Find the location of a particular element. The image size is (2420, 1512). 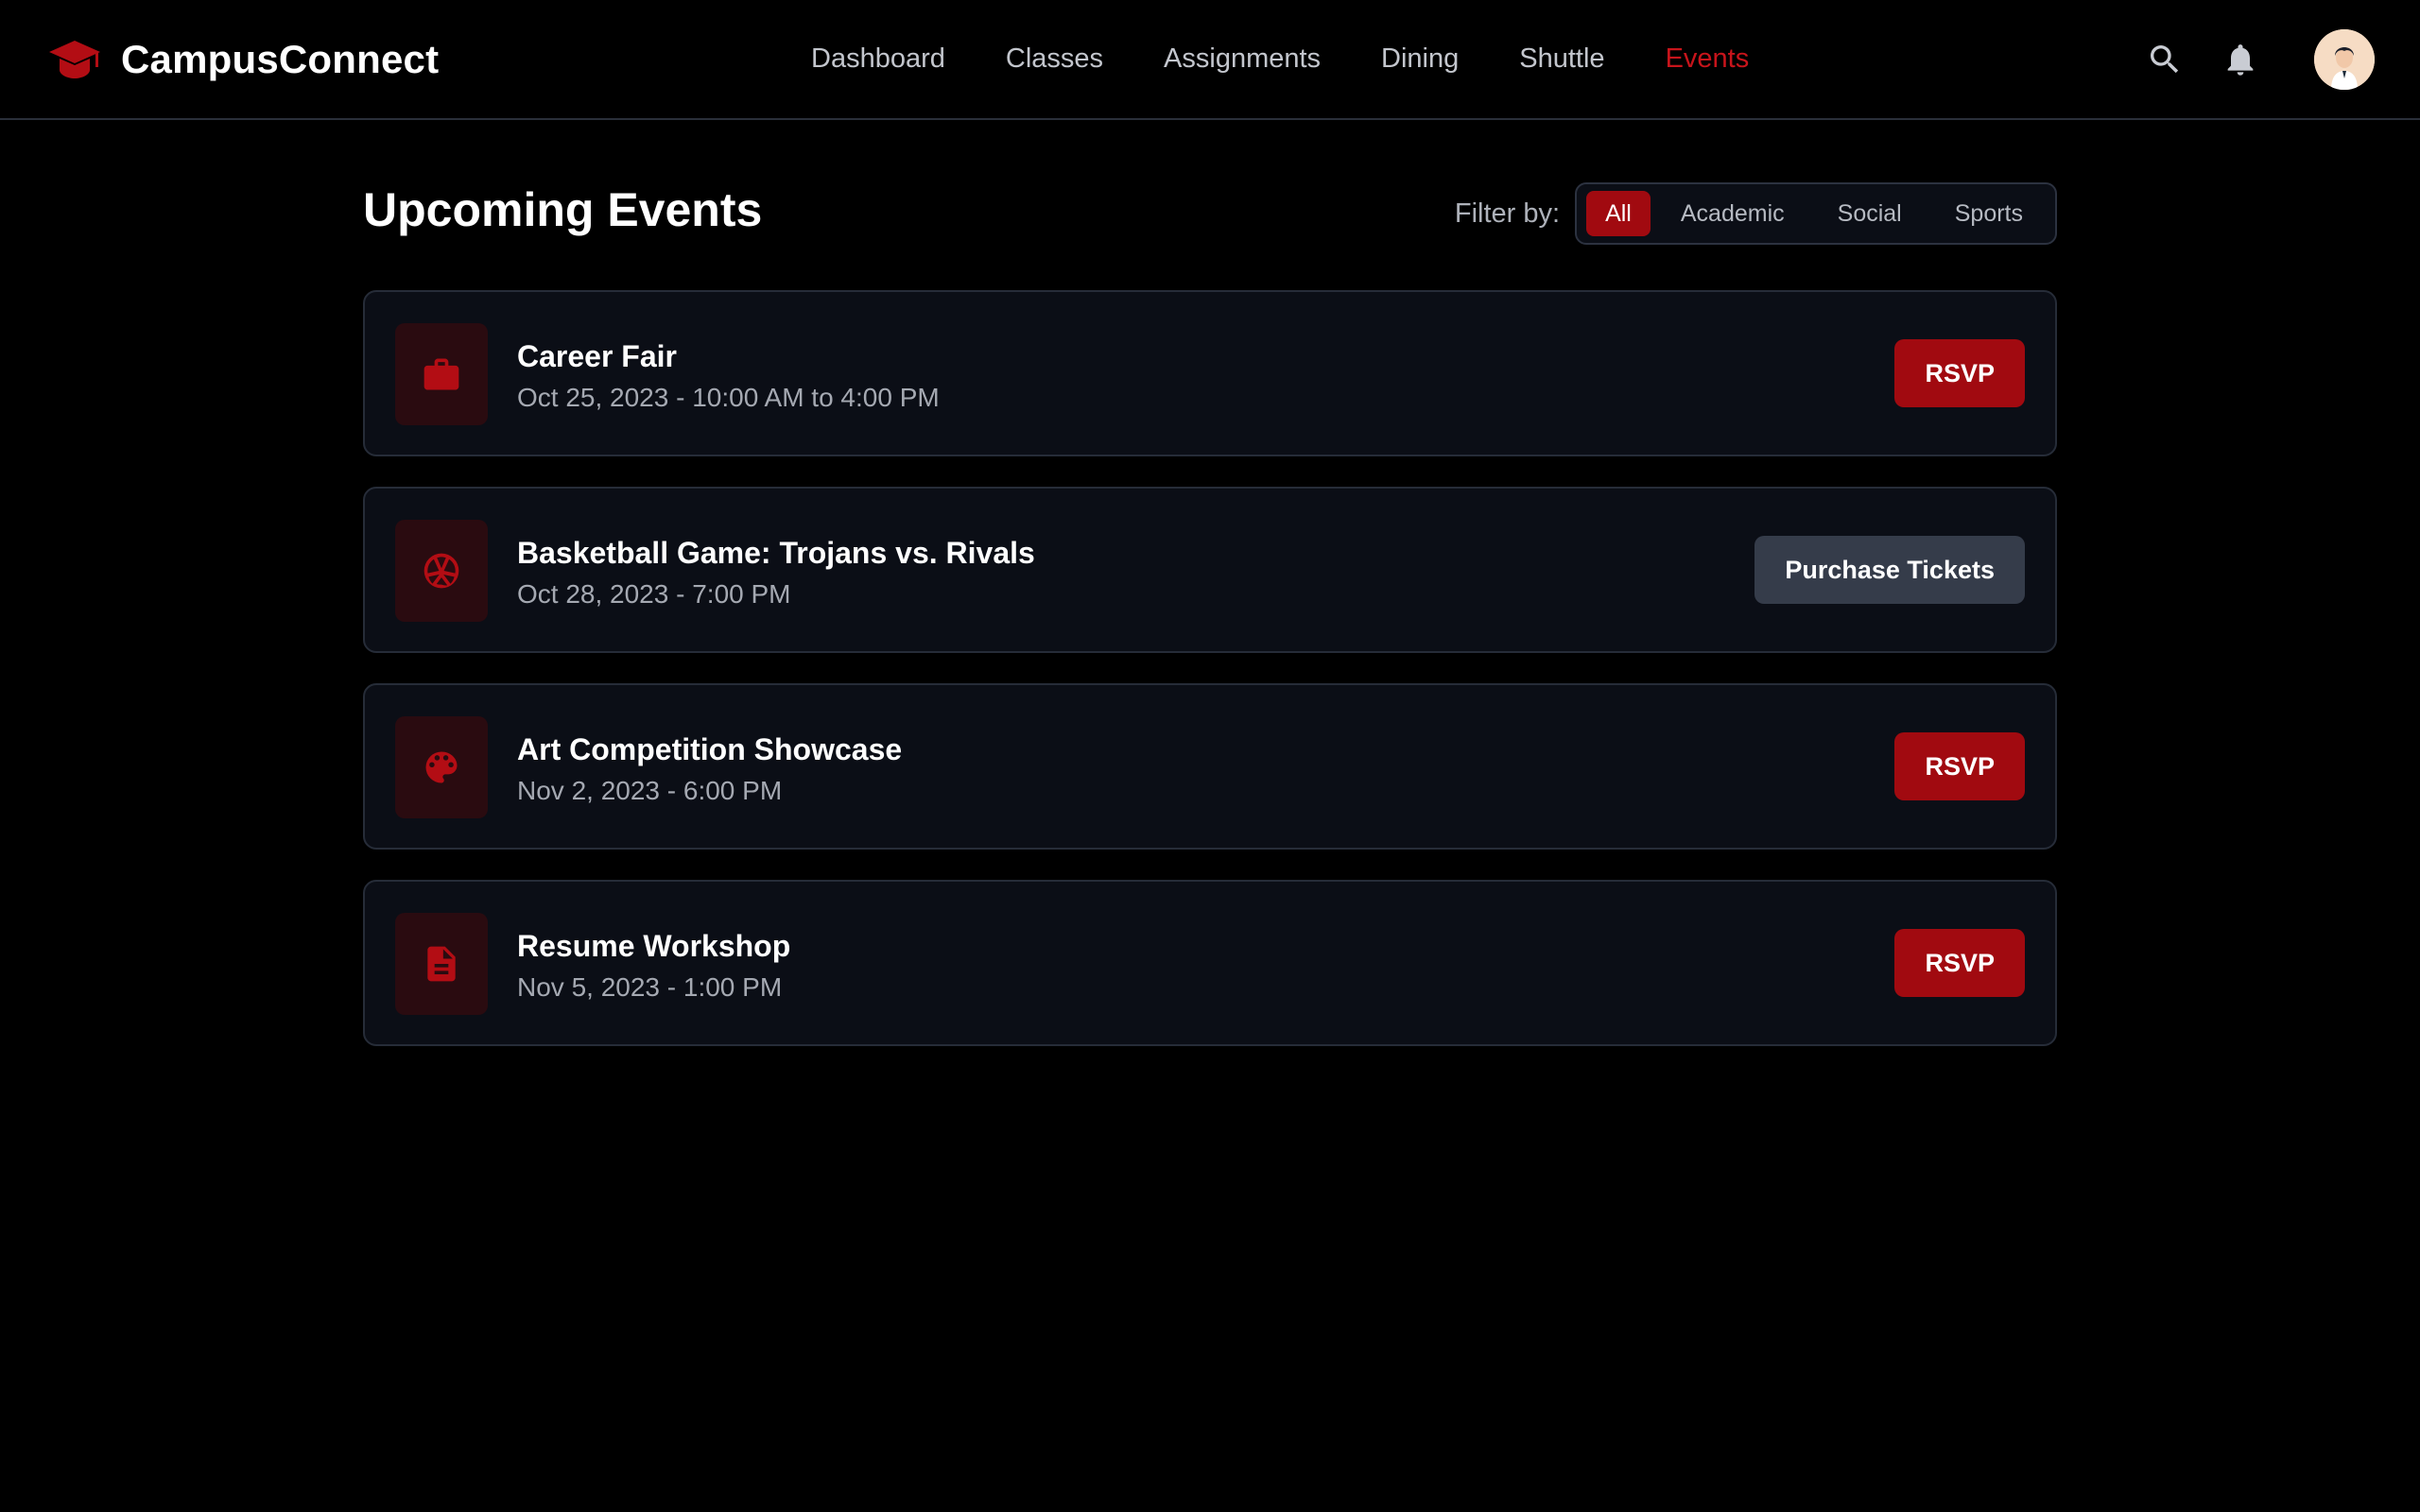

bell-icon is located at coordinates (2240, 59).